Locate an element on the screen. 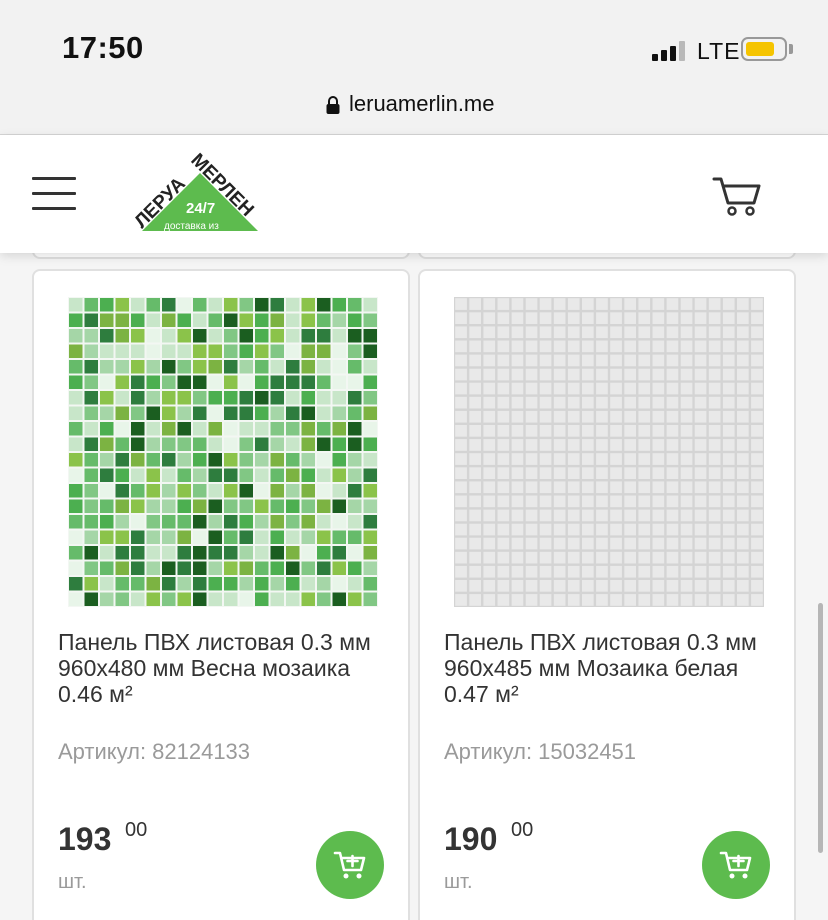 The image size is (828, 920). browser-url-bar: leruamerlin.me is located at coordinates (414, 107).